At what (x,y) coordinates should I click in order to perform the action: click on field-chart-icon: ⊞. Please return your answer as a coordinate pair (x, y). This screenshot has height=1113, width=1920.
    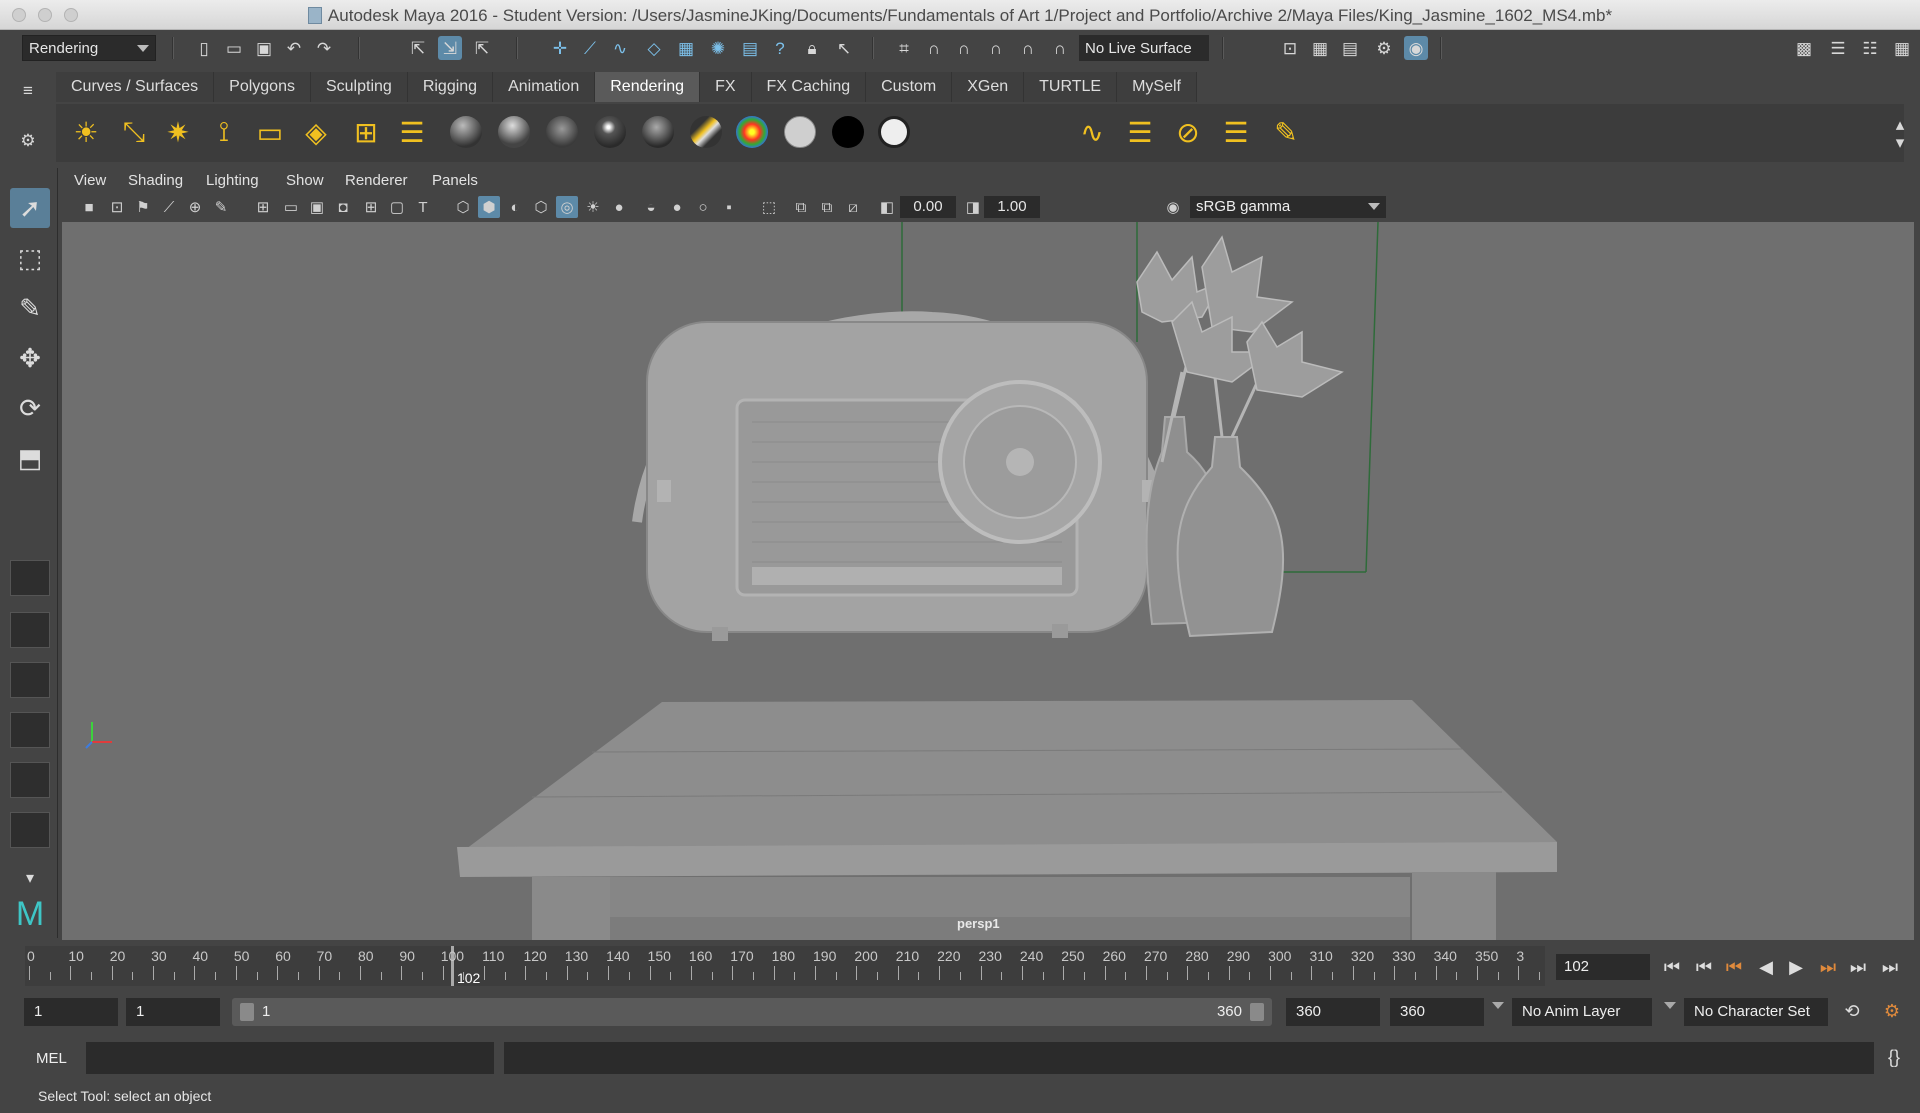
    Looking at the image, I should click on (371, 207).